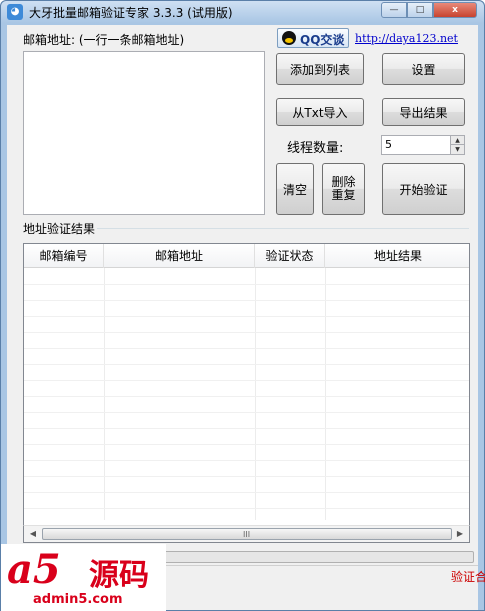  I want to click on thread-count-spinner: 5 ▲ ▼, so click(423, 145).